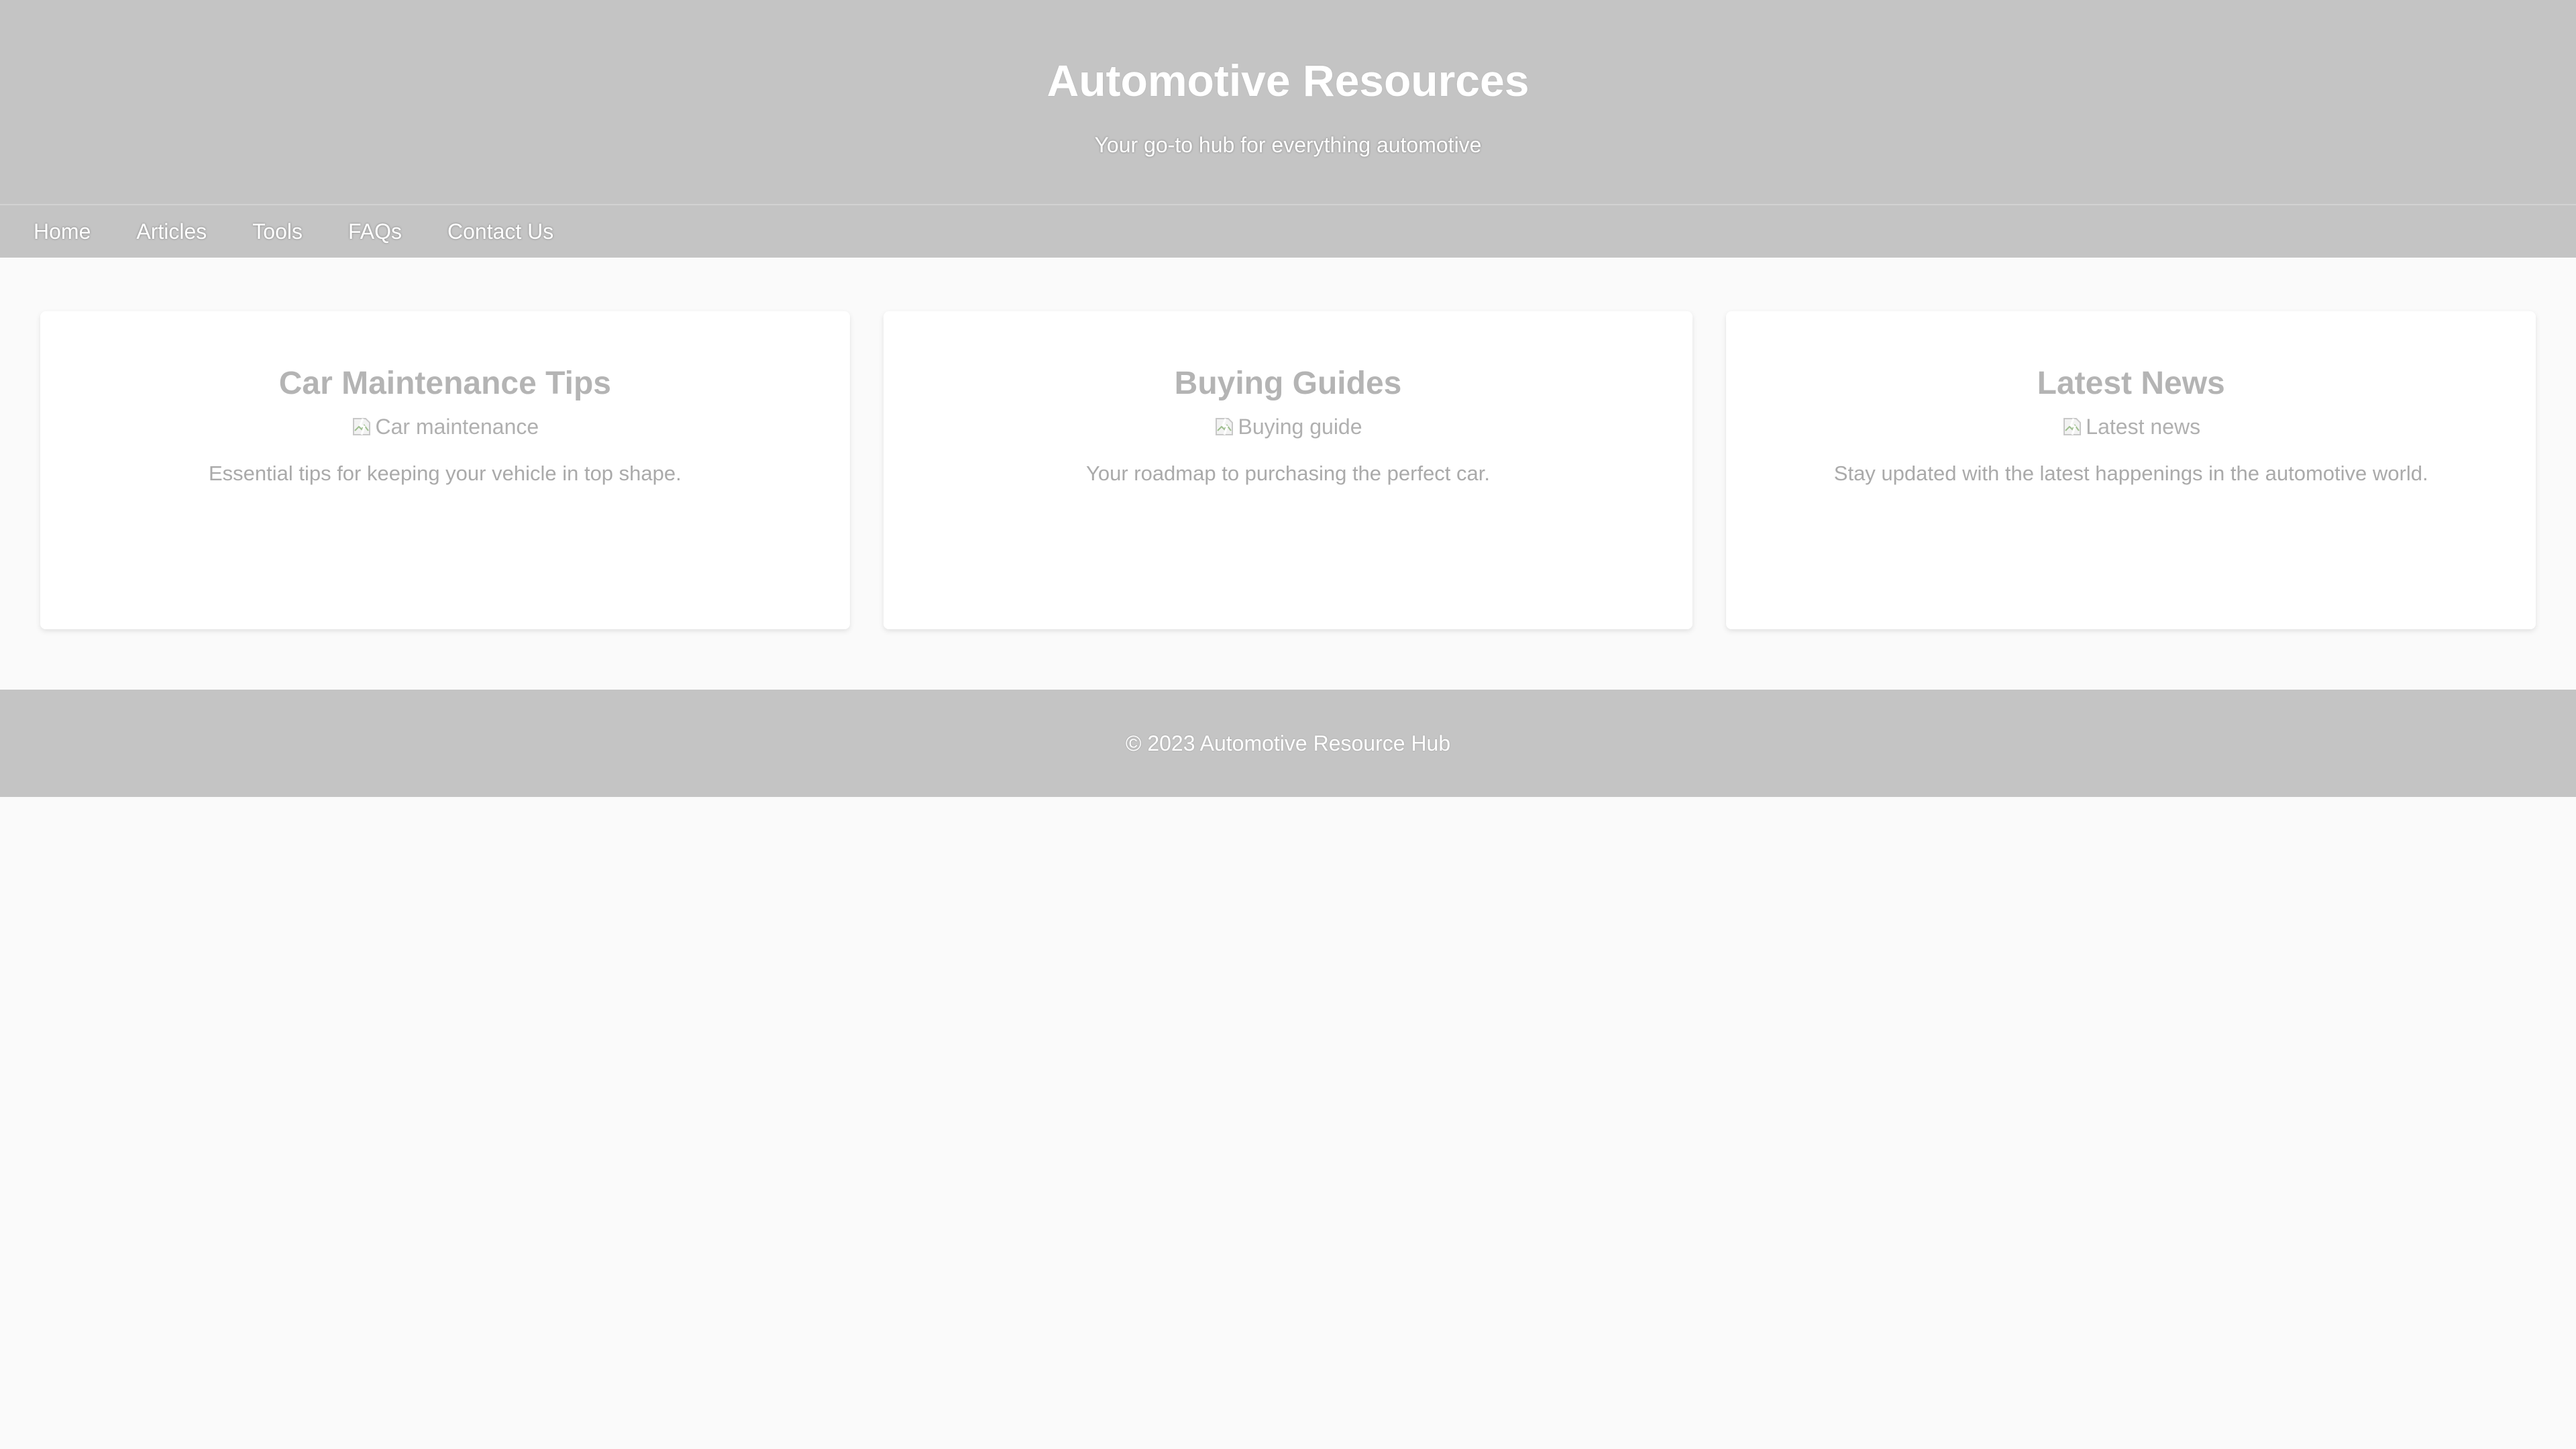 This screenshot has width=2576, height=1449. What do you see at coordinates (375, 231) in the screenshot?
I see `nav-item-faqs: FAQs` at bounding box center [375, 231].